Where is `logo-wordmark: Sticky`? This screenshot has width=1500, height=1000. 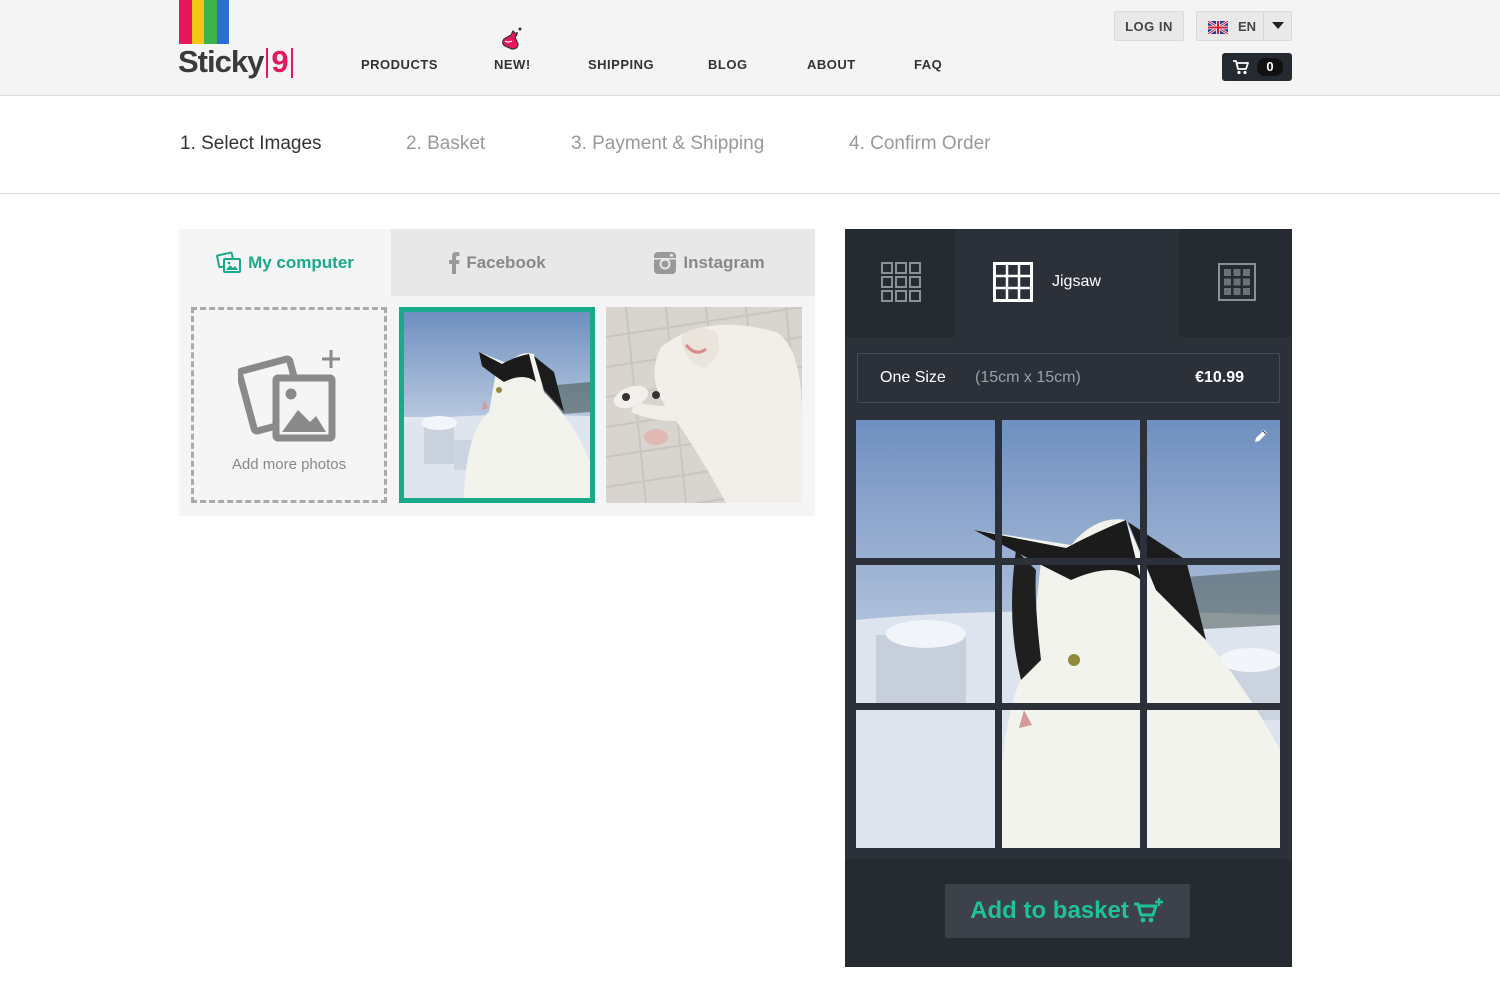 logo-wordmark: Sticky is located at coordinates (221, 61).